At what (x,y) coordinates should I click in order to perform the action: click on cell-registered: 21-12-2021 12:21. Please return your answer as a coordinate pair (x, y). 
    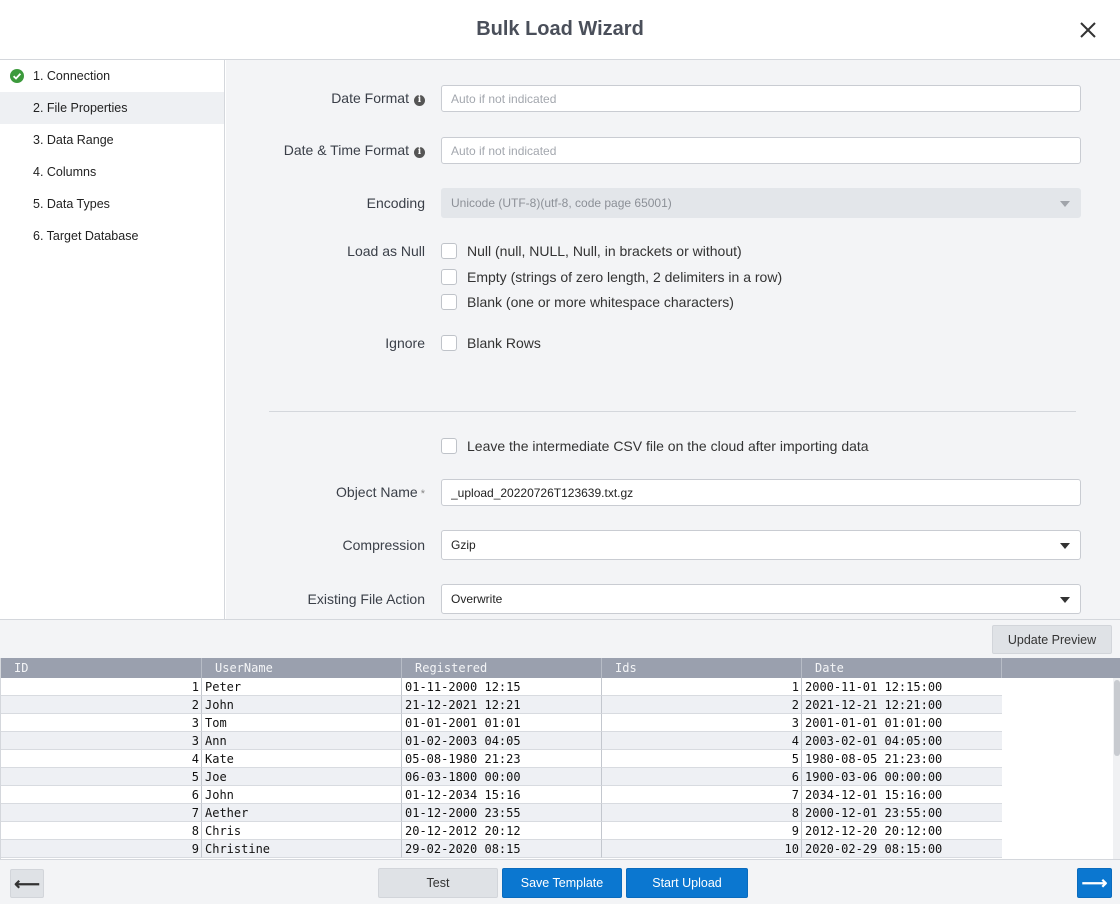
    Looking at the image, I should click on (501, 705).